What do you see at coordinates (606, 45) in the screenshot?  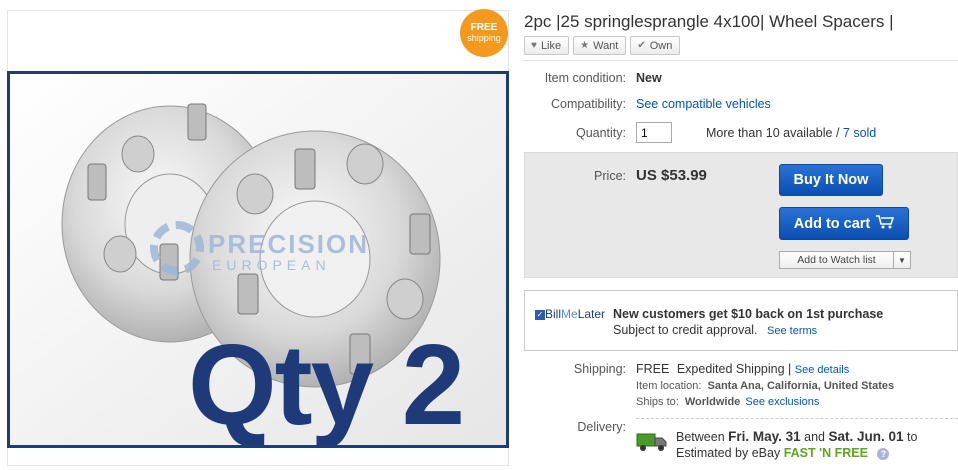 I see `want-label: Want` at bounding box center [606, 45].